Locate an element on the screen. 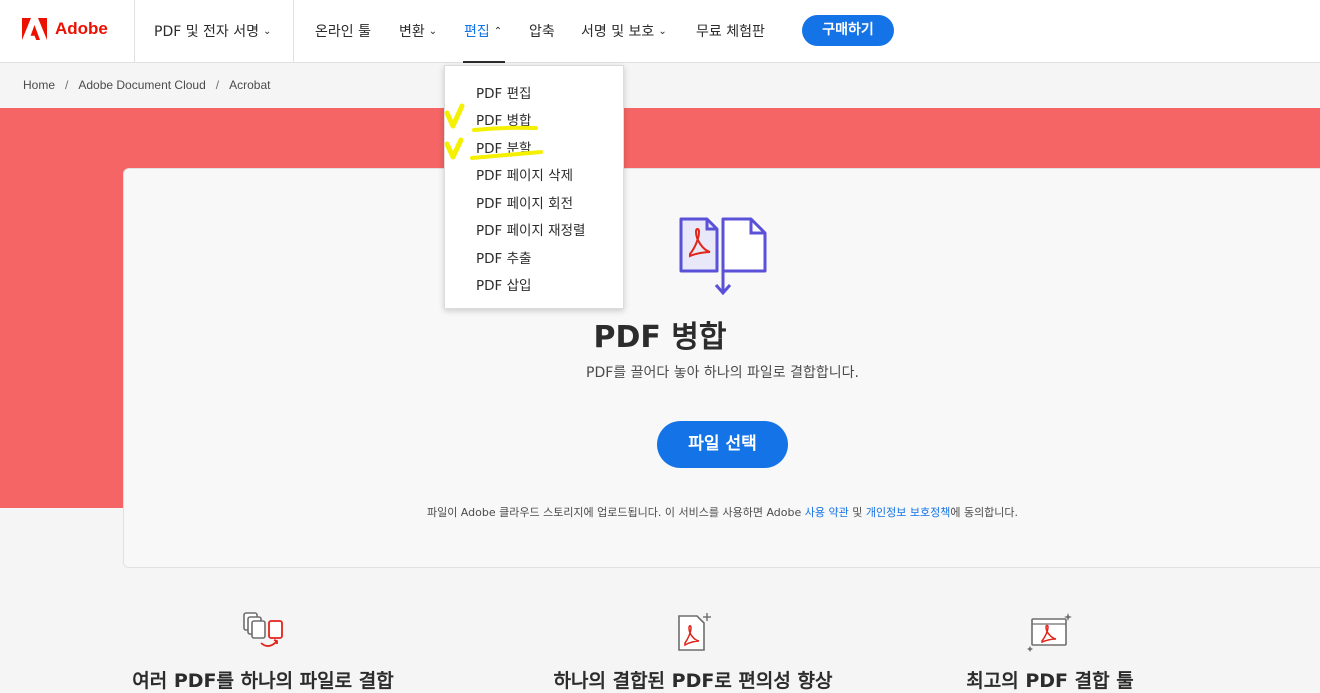 The image size is (1320, 693). terms-of-use-link: 사용 약관 is located at coordinates (827, 512).